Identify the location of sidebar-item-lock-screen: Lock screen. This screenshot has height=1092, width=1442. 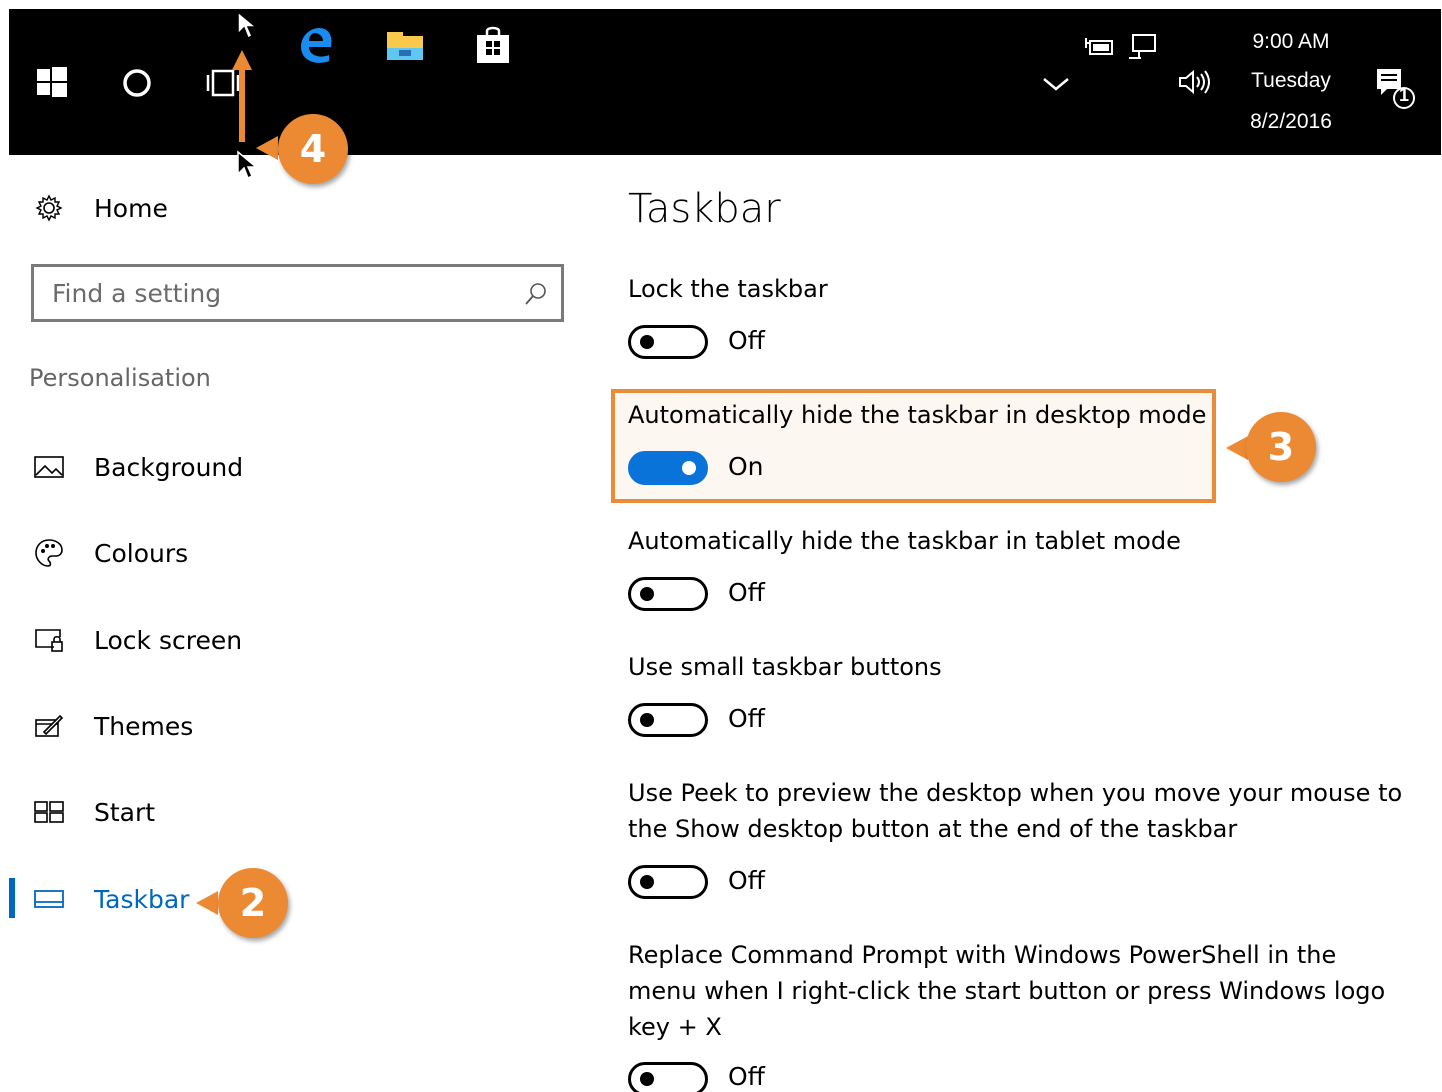
(137, 640).